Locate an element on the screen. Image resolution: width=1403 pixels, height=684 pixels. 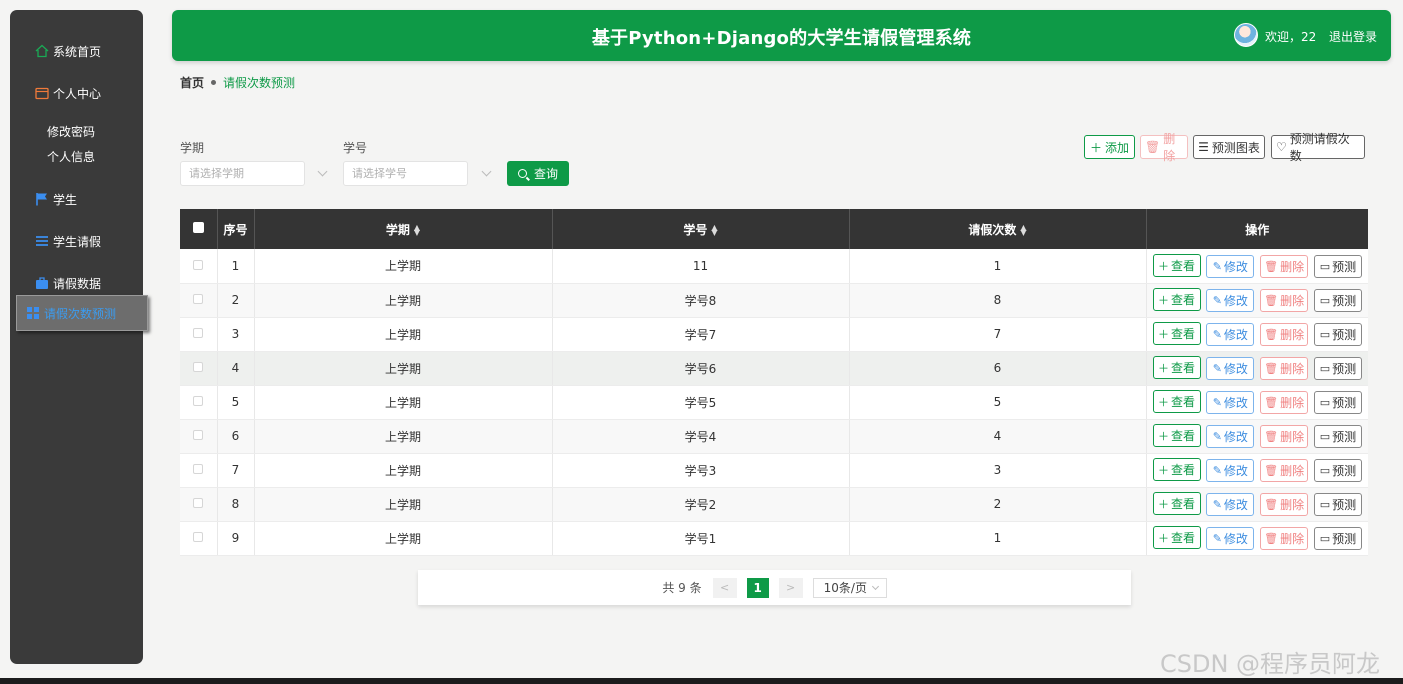
top-header: 基于Python+Django的大学生请假管理系统 欢迎，22 退出登录 is located at coordinates (781, 35).